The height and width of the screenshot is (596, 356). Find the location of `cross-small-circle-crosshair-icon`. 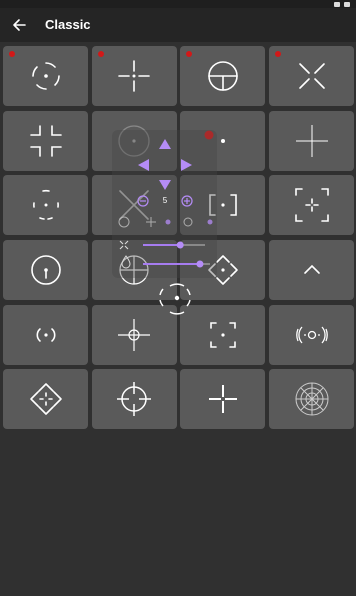

cross-small-circle-crosshair-icon is located at coordinates (134, 334).